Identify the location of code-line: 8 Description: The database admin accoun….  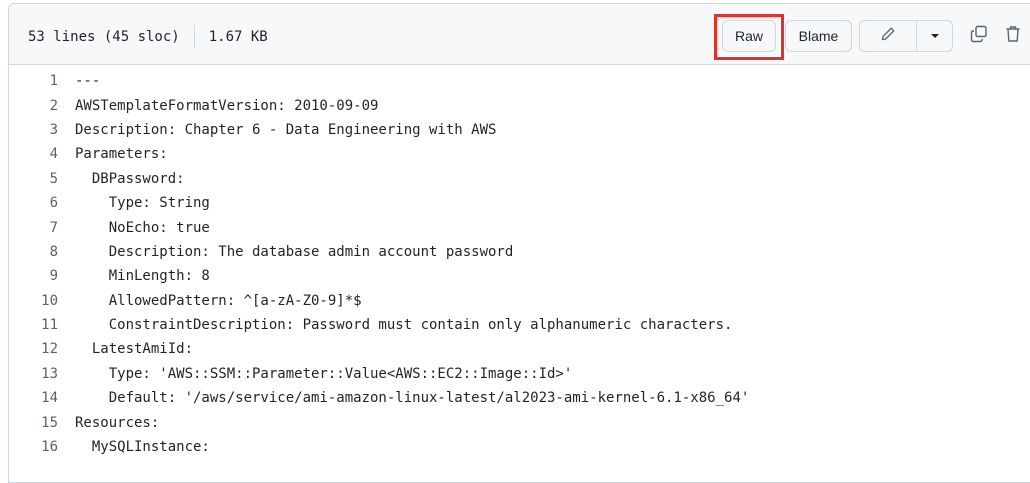
(519, 252).